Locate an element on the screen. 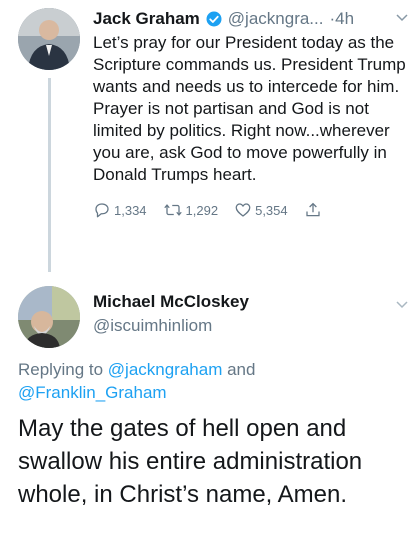 The height and width of the screenshot is (539, 420). like-button: 5,354 is located at coordinates (261, 210).